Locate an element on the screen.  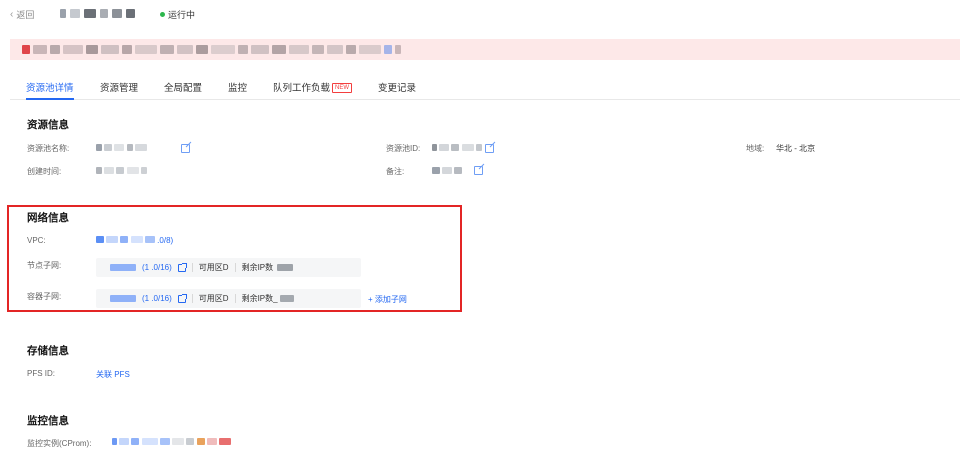
edit-remark-icon is located at coordinates (478, 170).